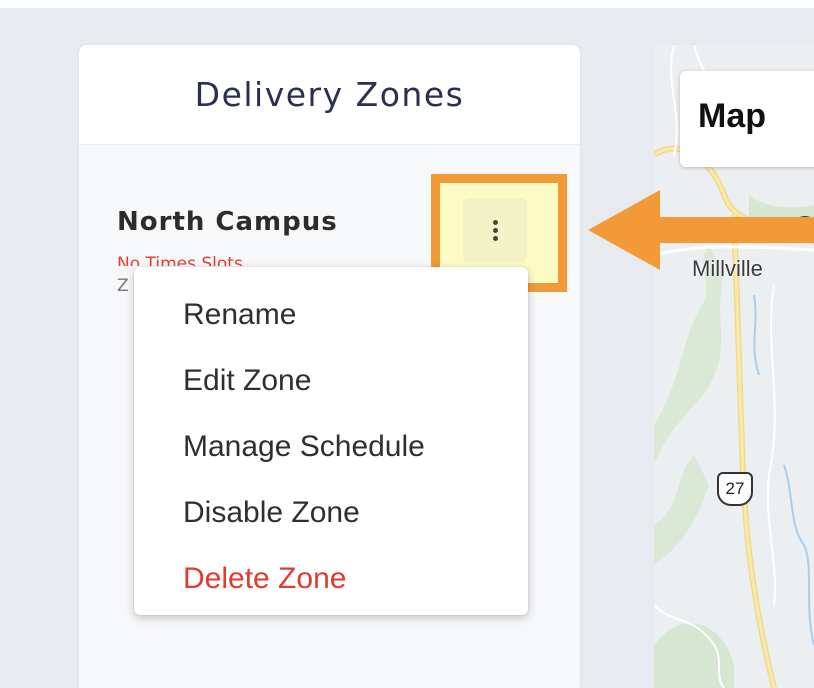  What do you see at coordinates (735, 489) in the screenshot?
I see `highway-shield: 27` at bounding box center [735, 489].